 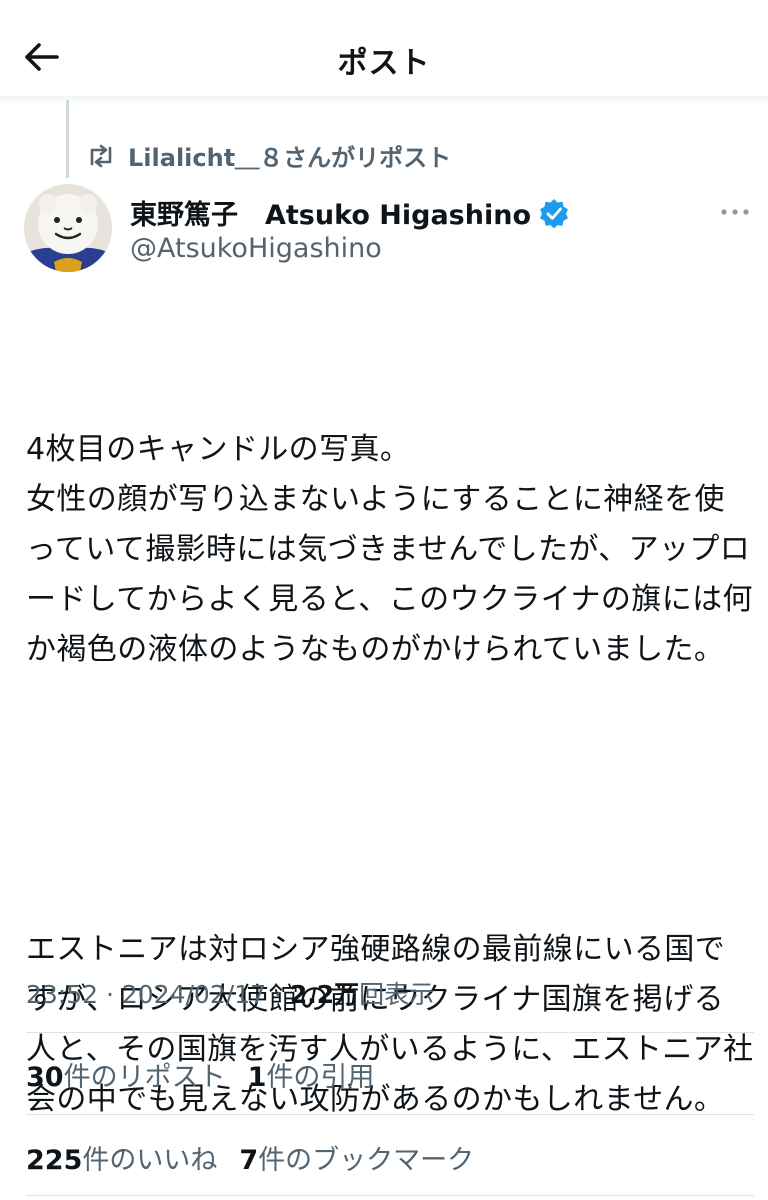 What do you see at coordinates (54, 1160) in the screenshot?
I see `likes-count: 225` at bounding box center [54, 1160].